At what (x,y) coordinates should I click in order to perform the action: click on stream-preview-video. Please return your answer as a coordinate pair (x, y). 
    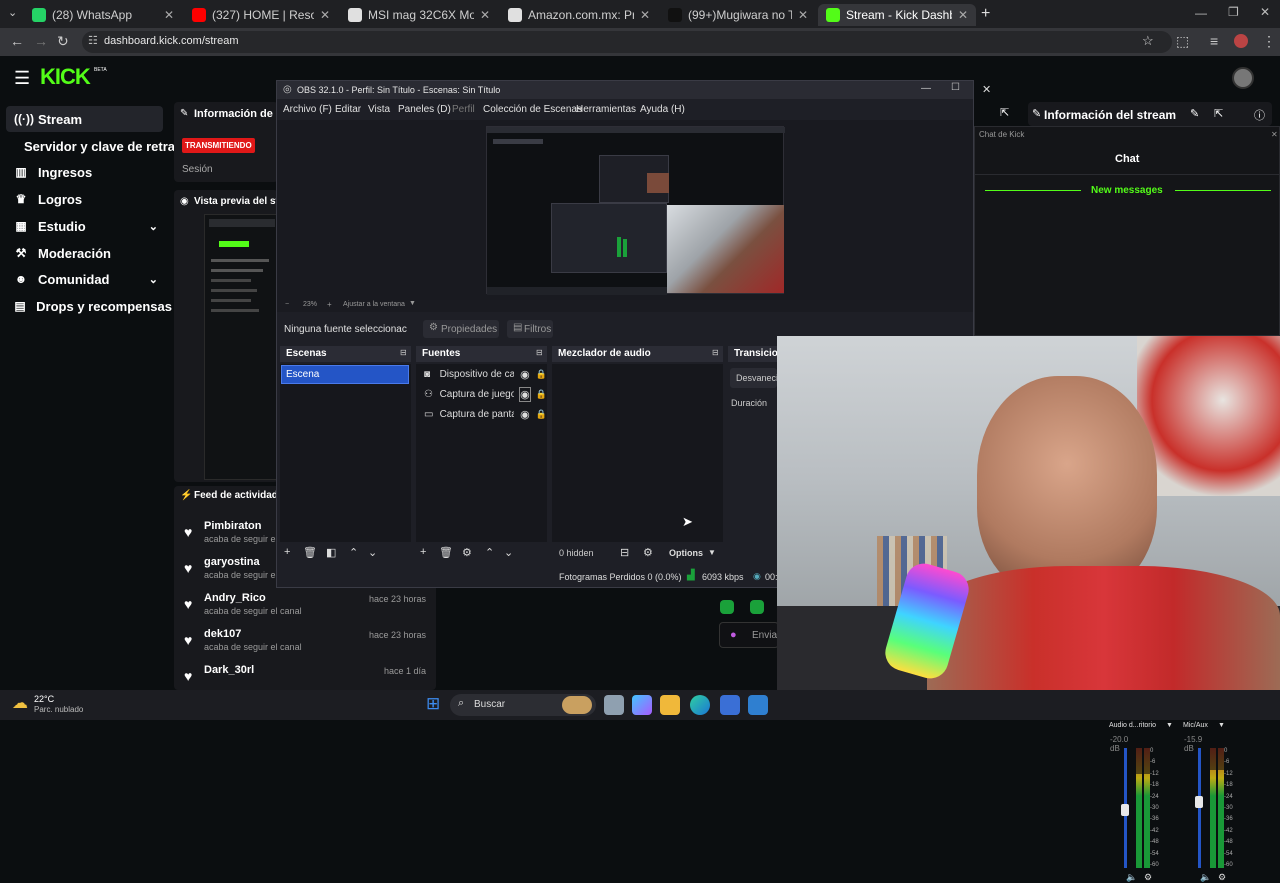
    Looking at the image, I should click on (241, 347).